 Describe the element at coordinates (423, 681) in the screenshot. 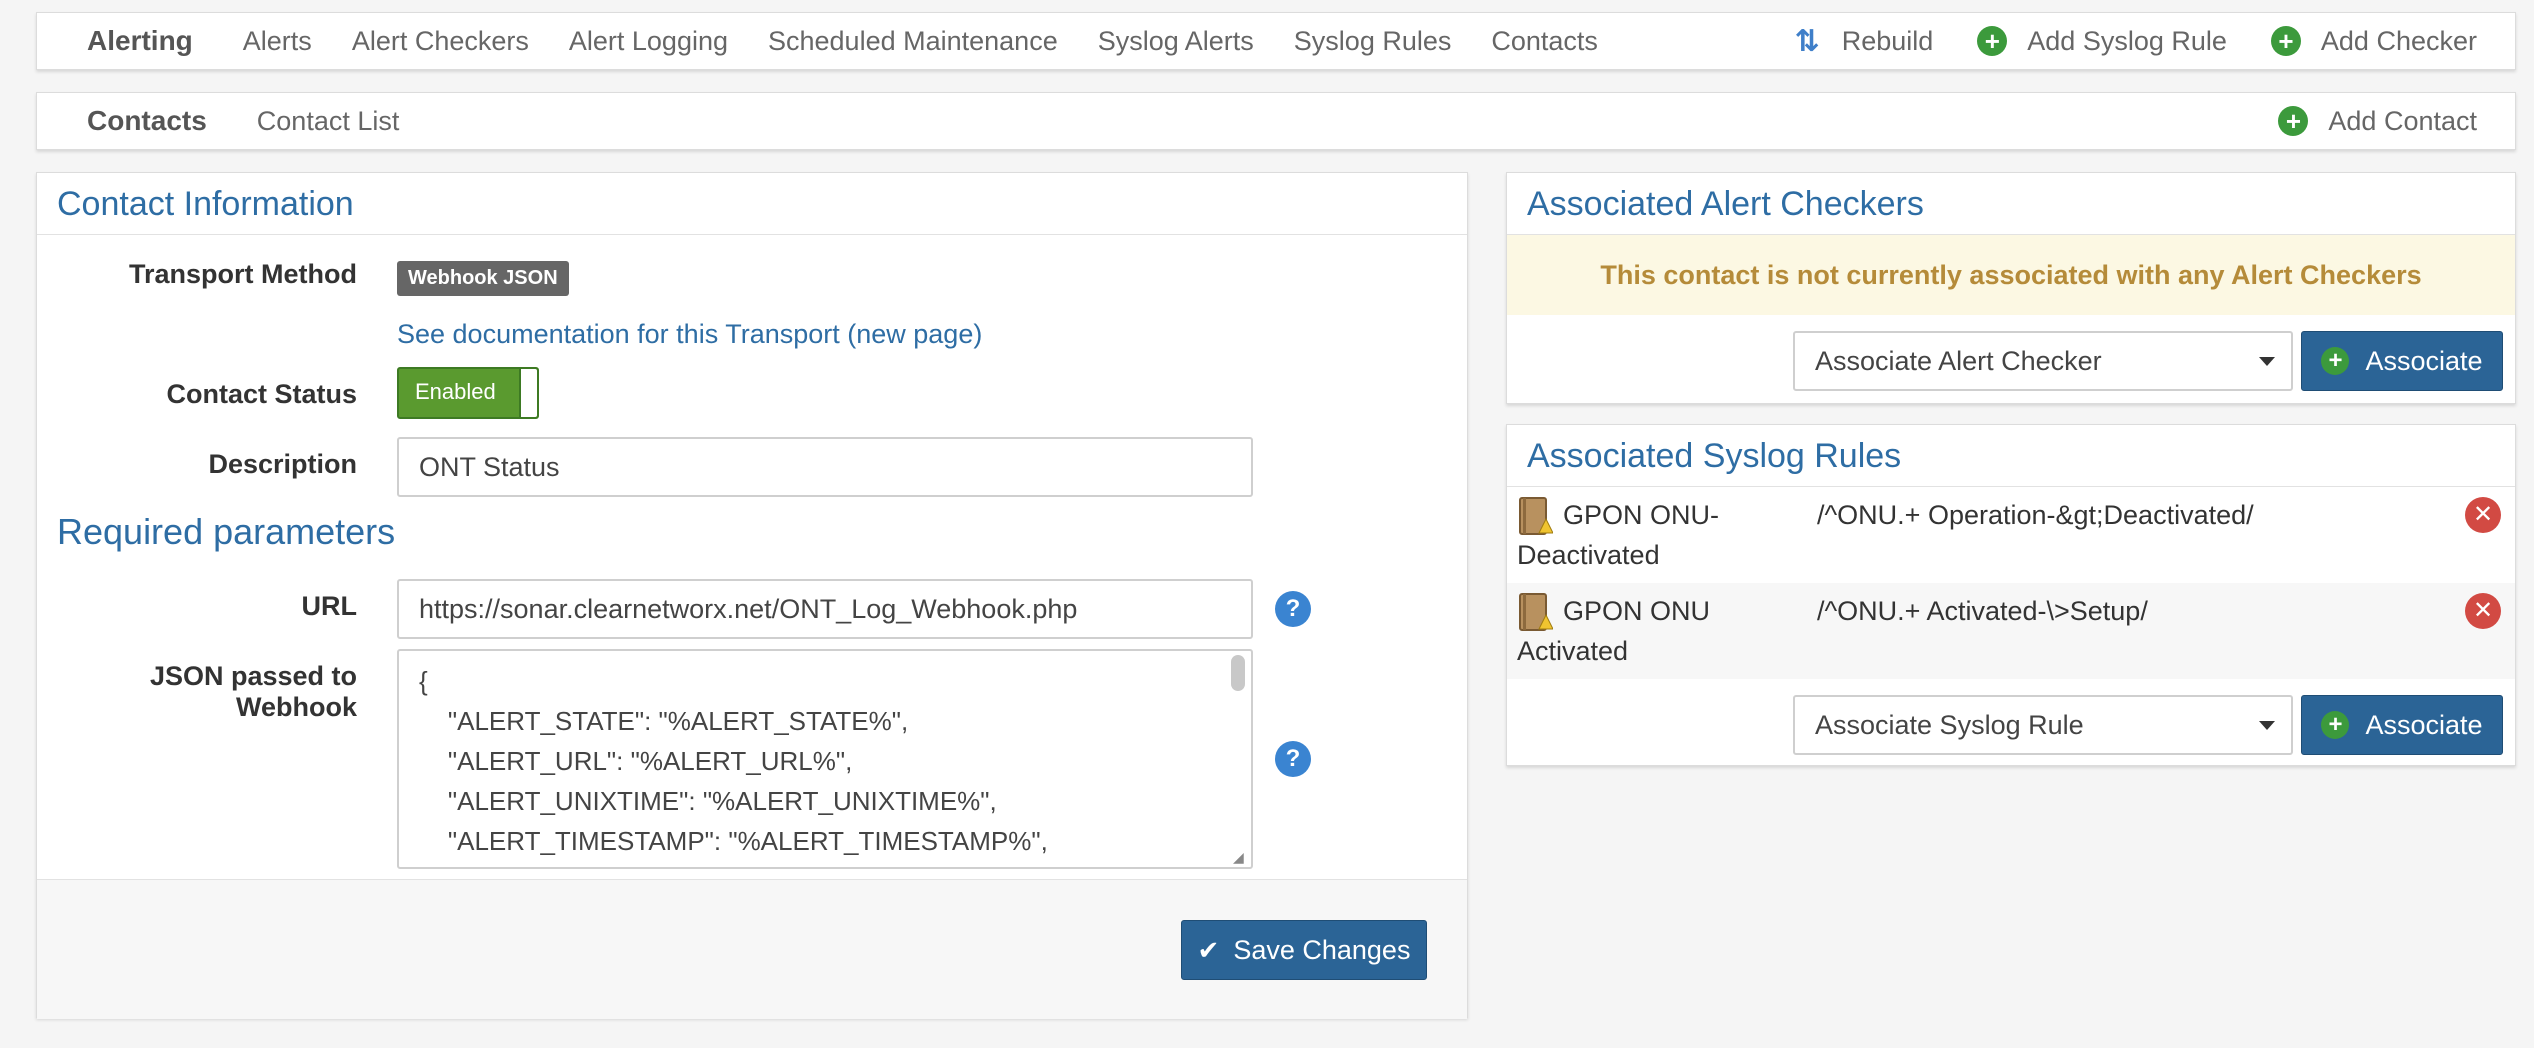

I see `json-line: {` at that location.